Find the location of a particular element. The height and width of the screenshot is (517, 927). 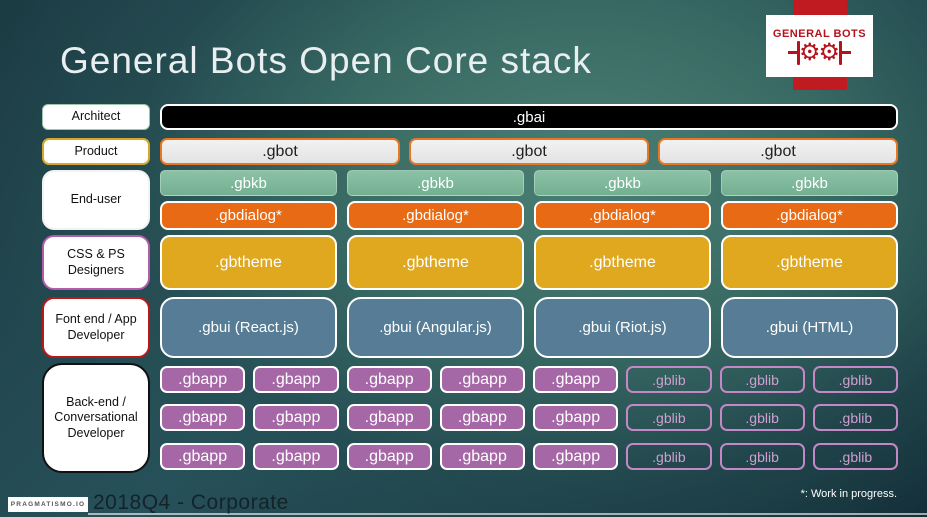

gbai-row: .gbai is located at coordinates (529, 117).